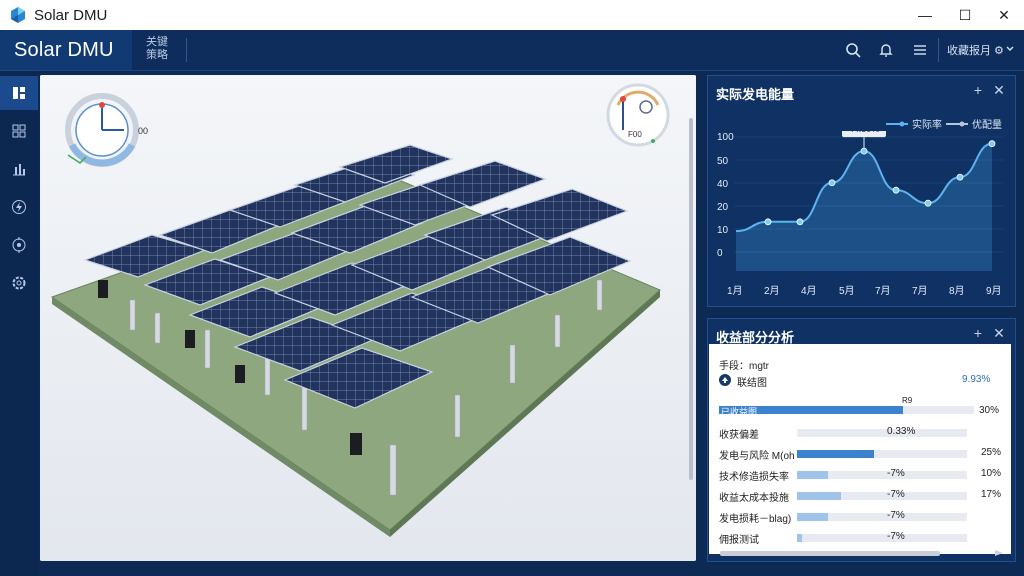 This screenshot has height=576, width=1024. I want to click on series-area, so click(864, 207).